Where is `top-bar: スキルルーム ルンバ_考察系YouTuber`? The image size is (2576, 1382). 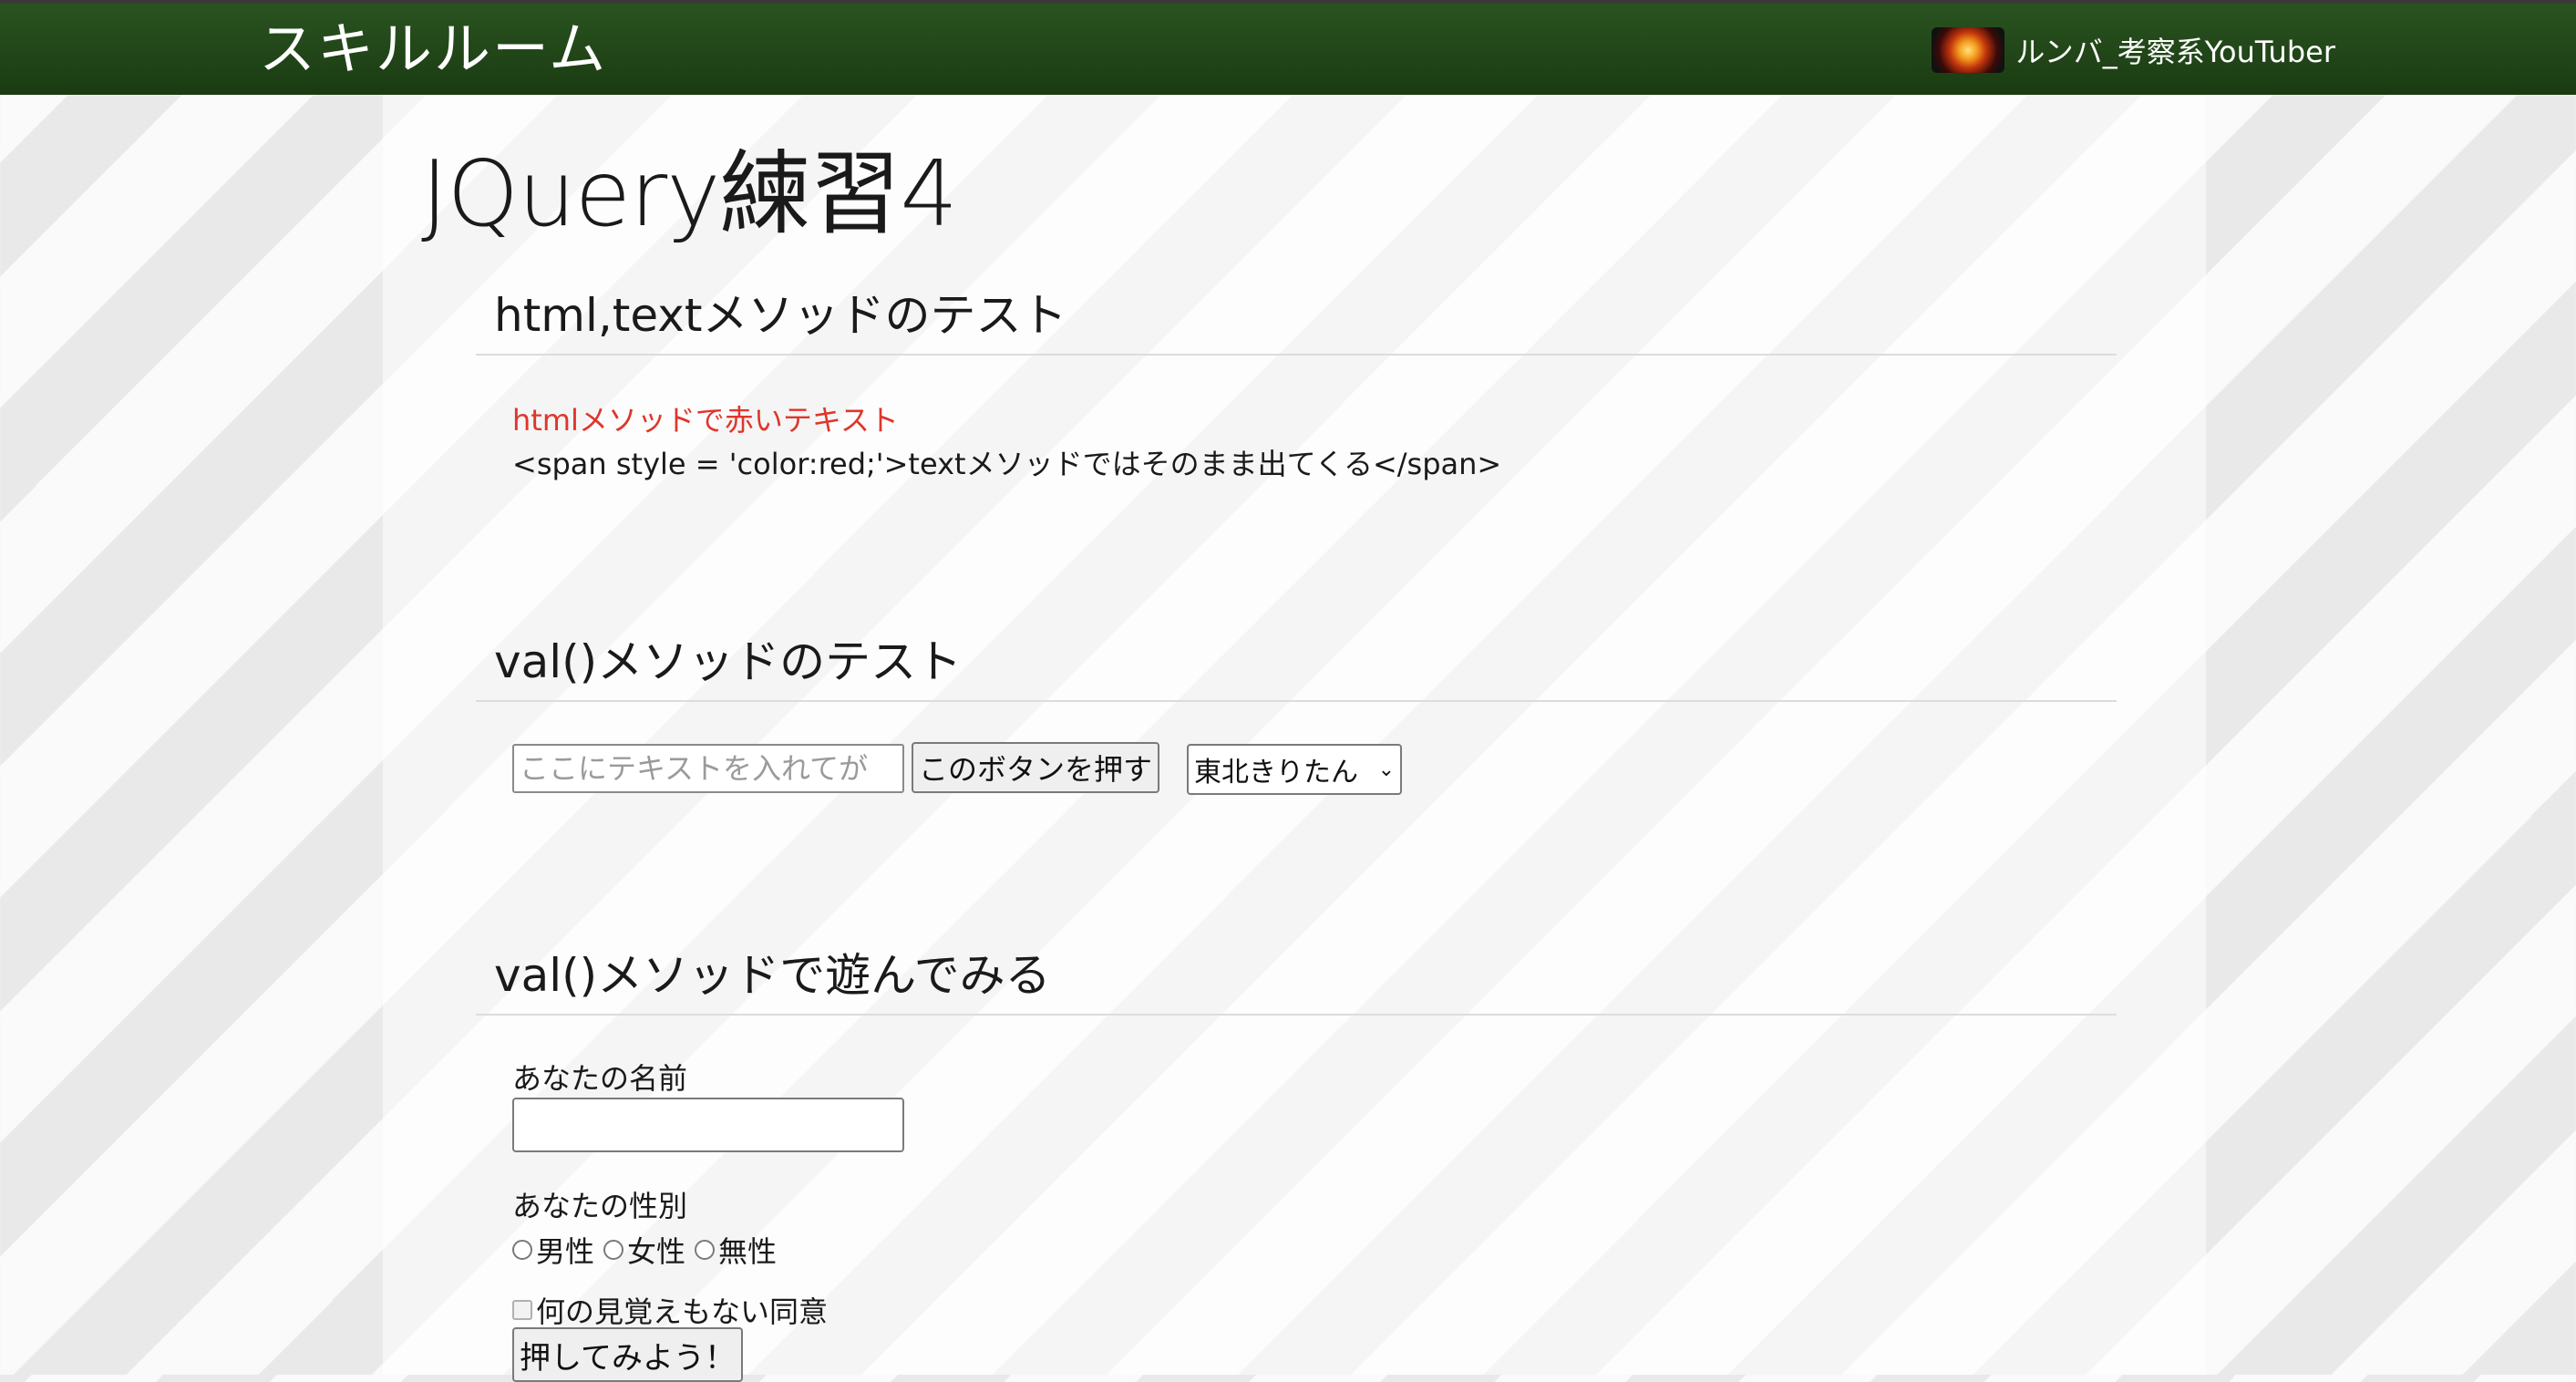 top-bar: スキルルーム ルンバ_考察系YouTuber is located at coordinates (1288, 48).